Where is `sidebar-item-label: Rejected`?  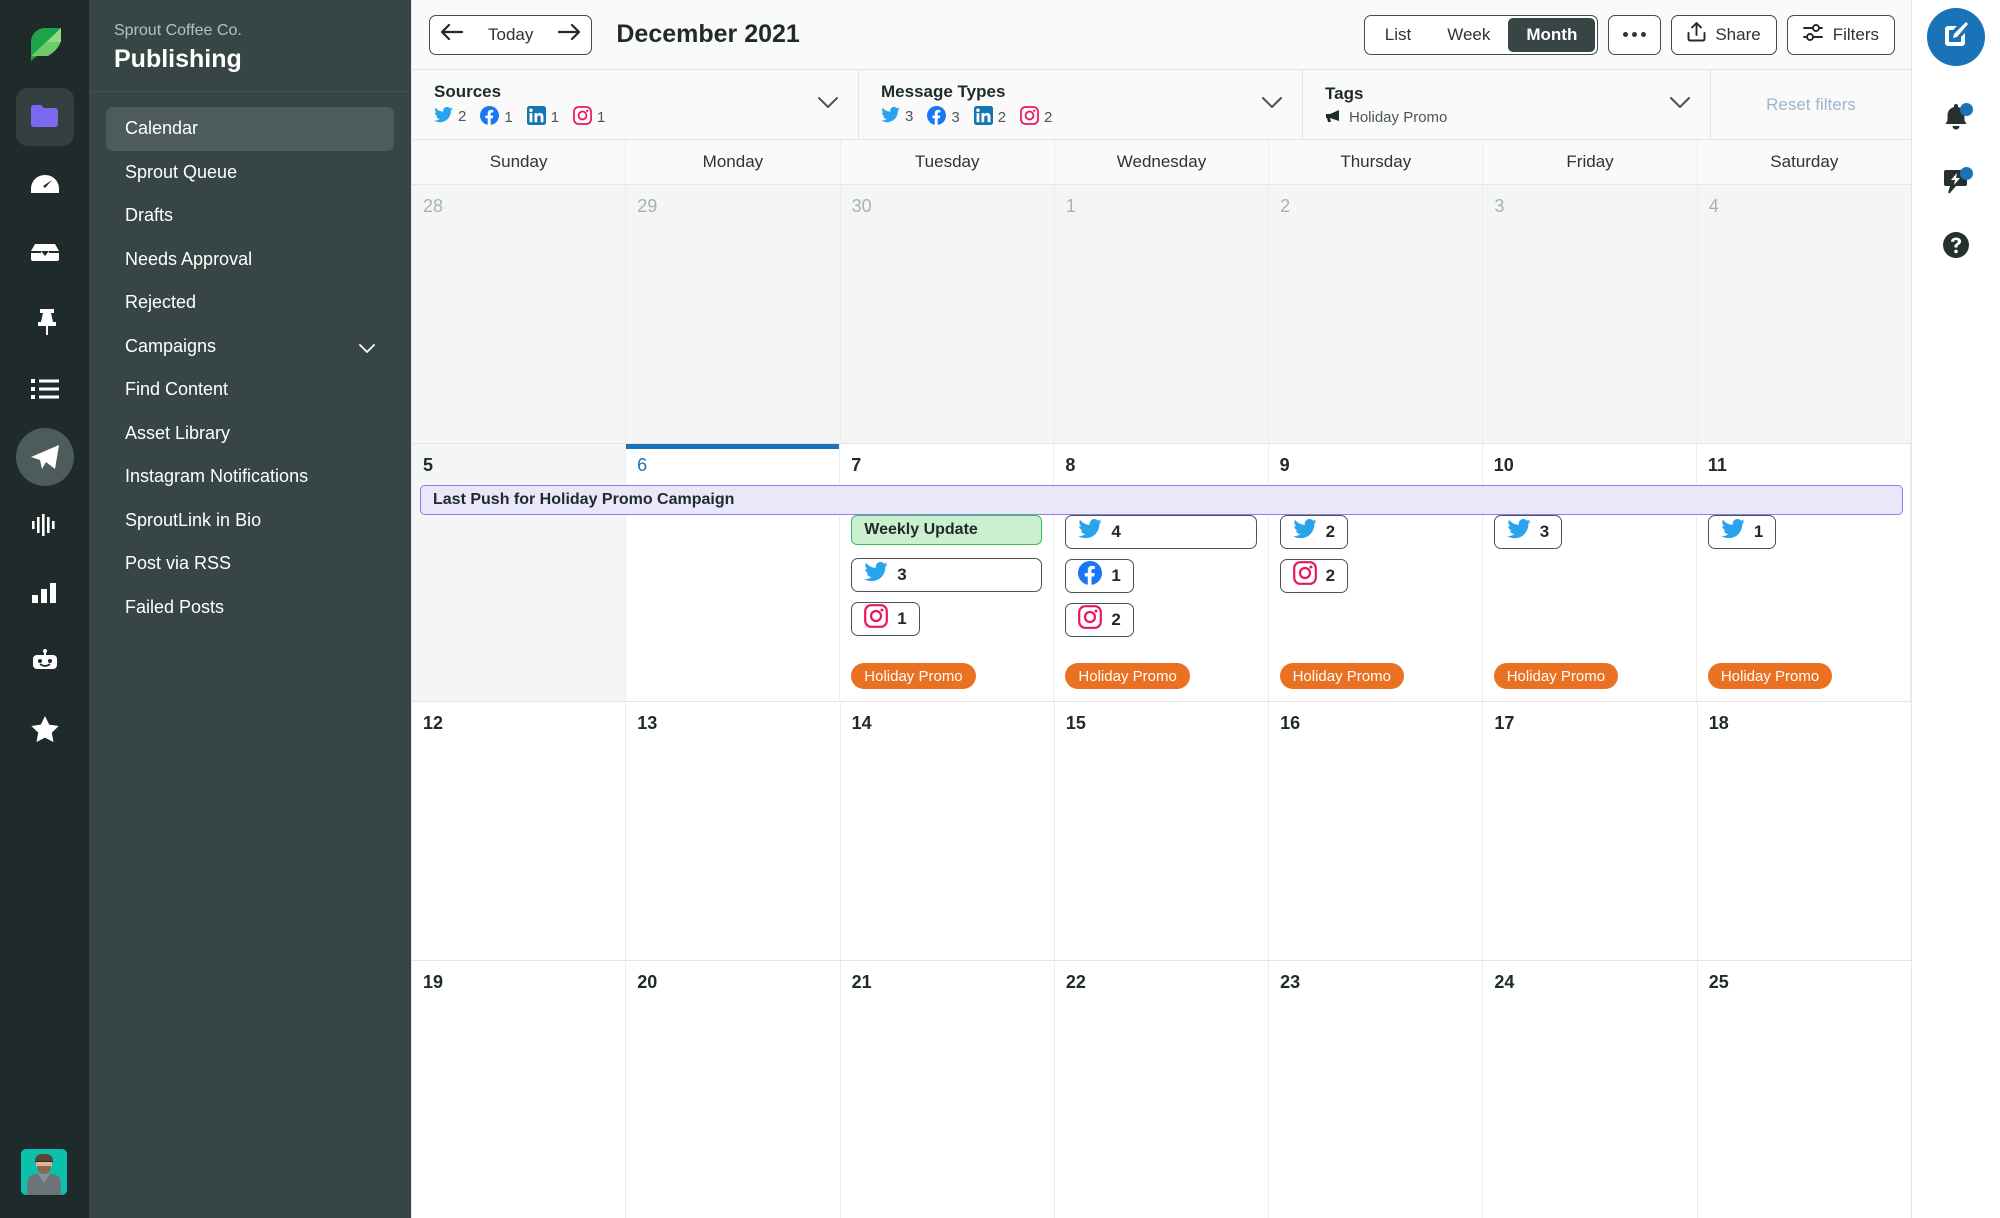 sidebar-item-label: Rejected is located at coordinates (161, 302).